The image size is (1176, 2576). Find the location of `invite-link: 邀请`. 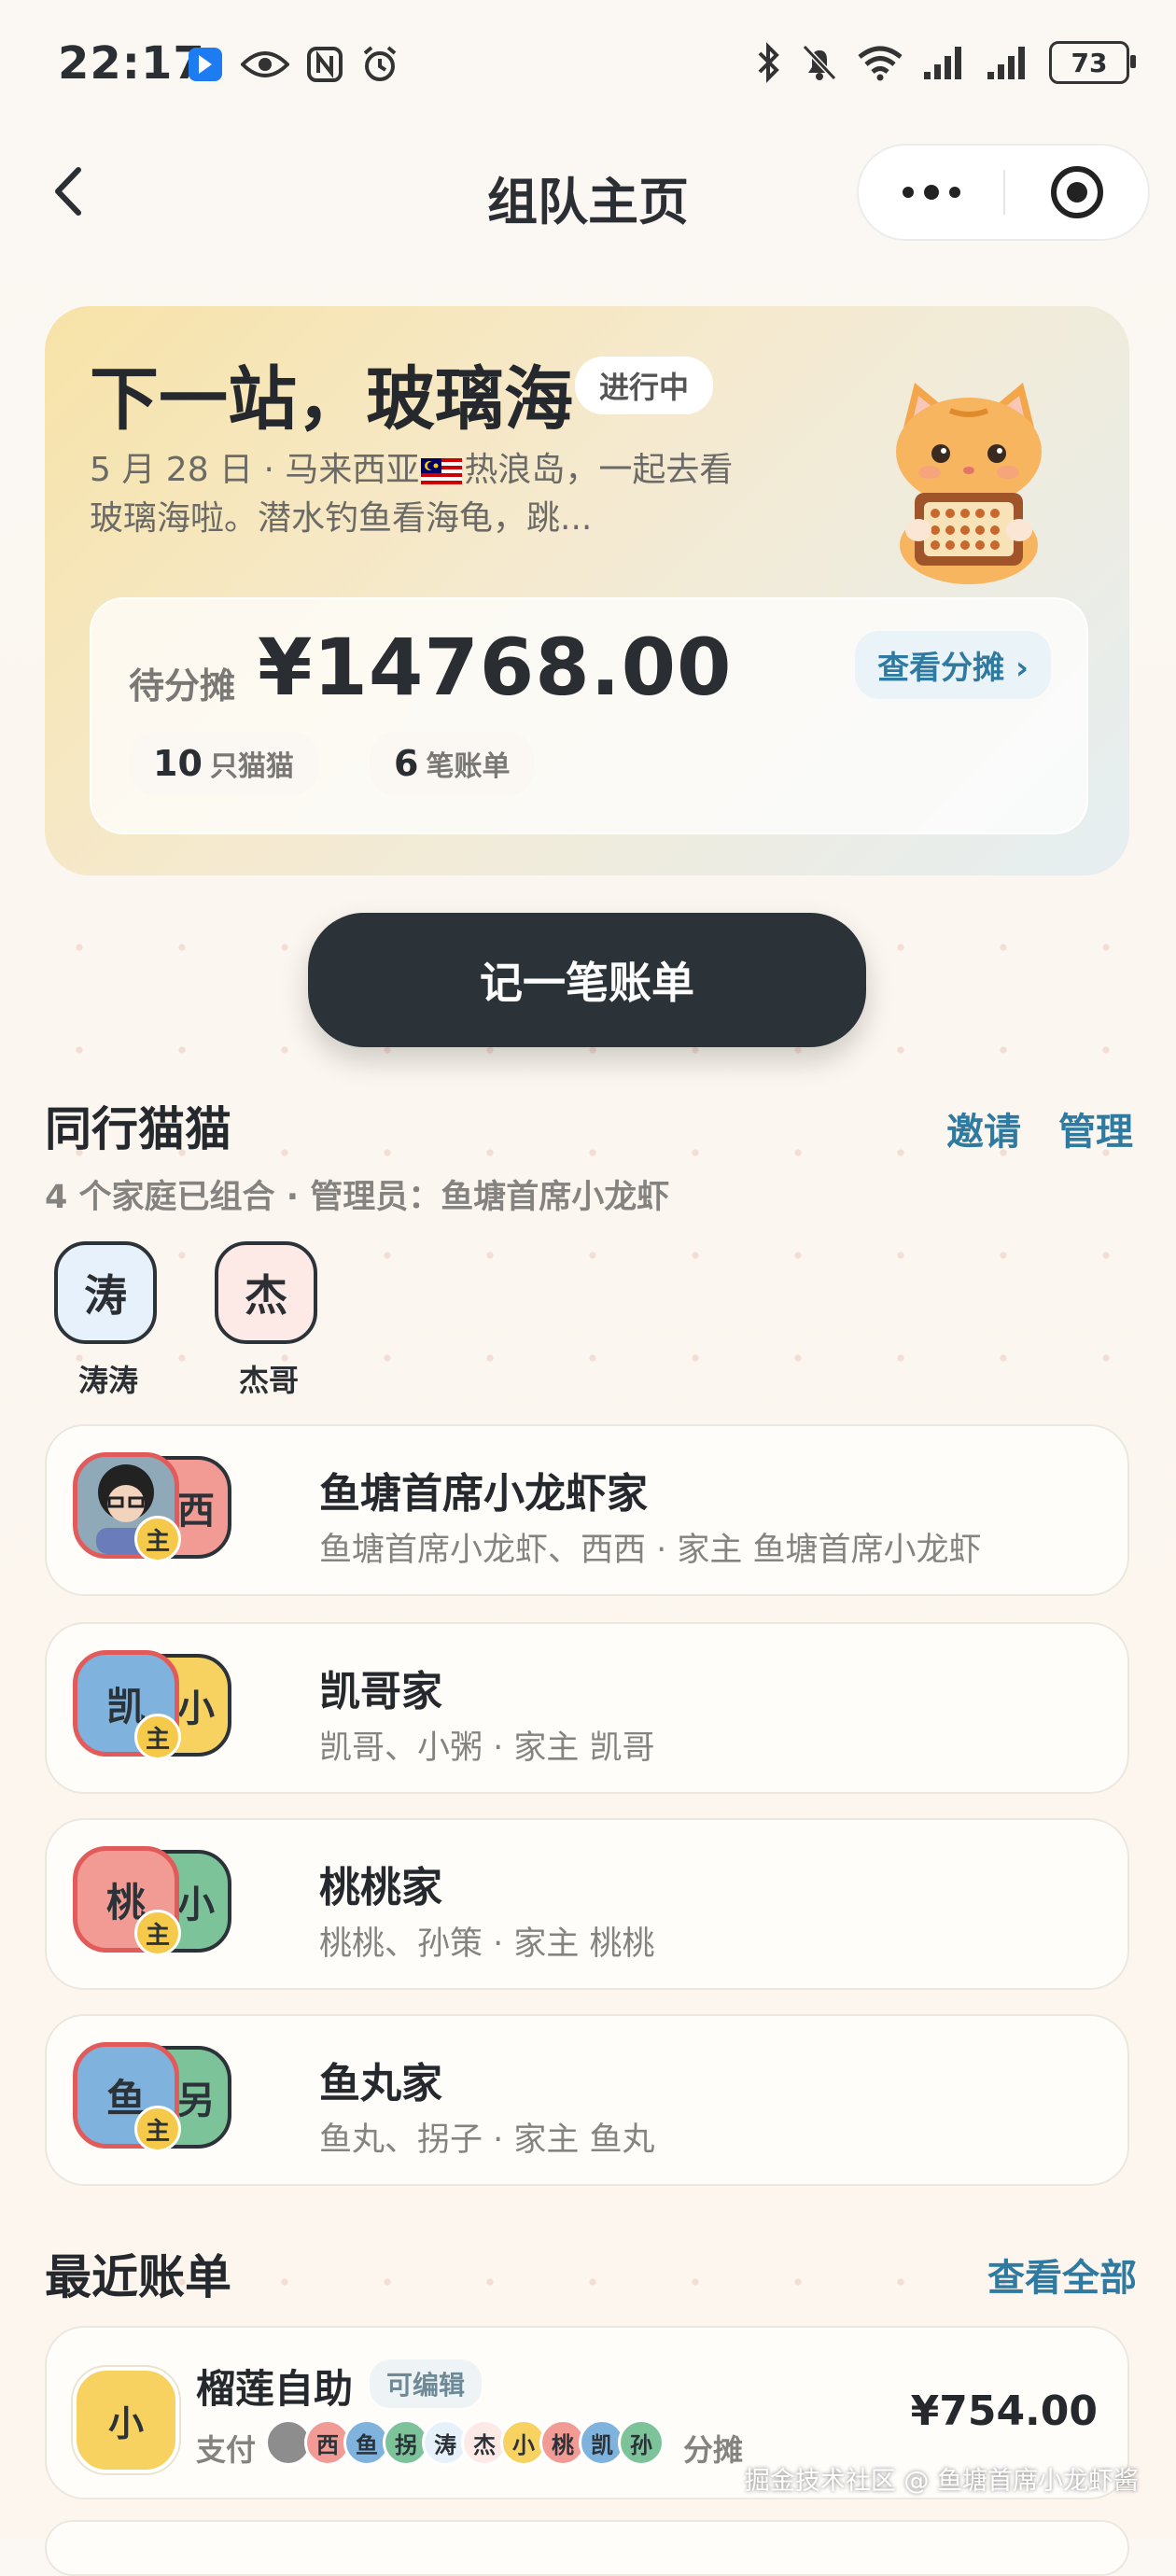

invite-link: 邀请 is located at coordinates (983, 1128).